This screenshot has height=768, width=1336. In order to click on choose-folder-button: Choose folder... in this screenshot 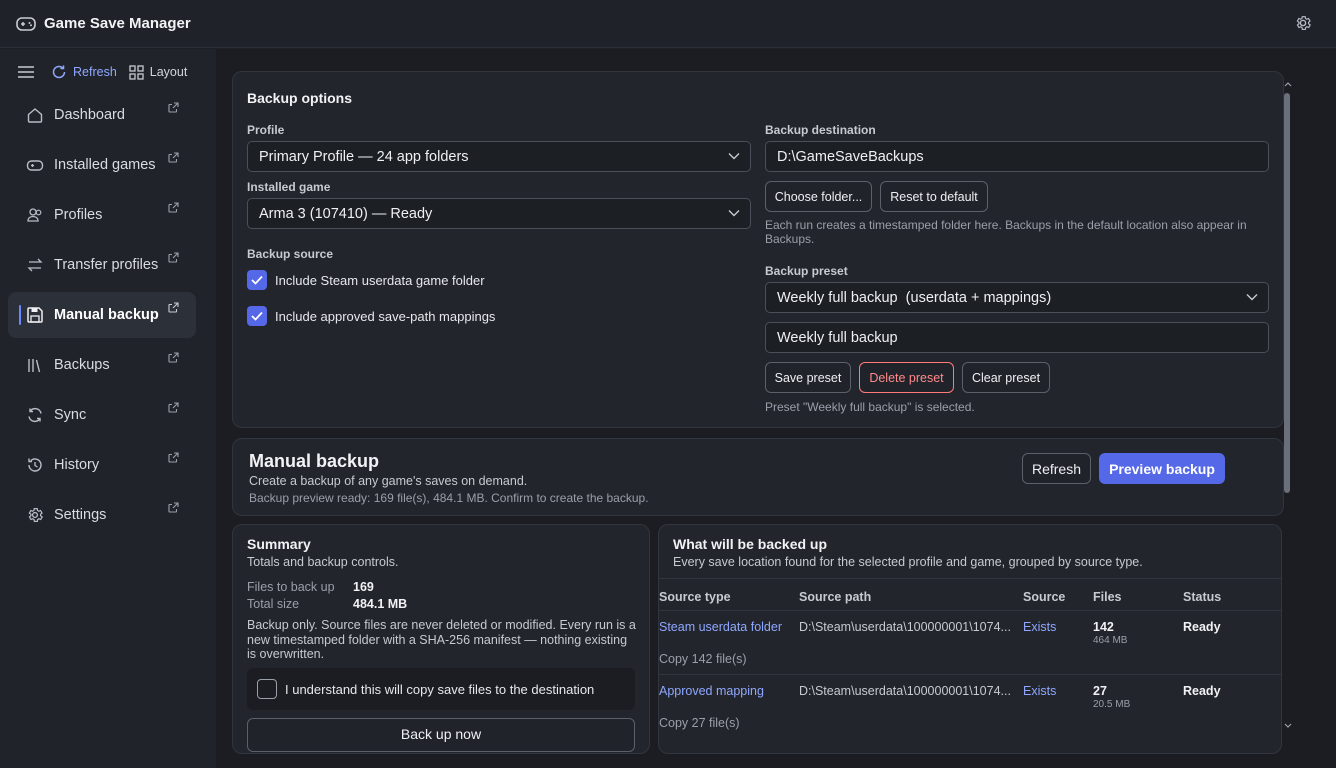, I will do `click(818, 196)`.